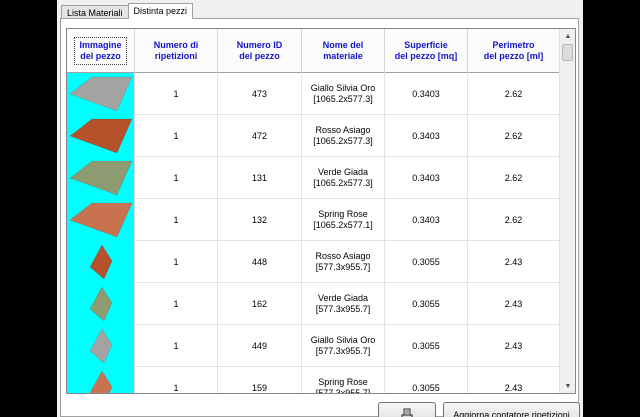  I want to click on piece-id-cell: 132, so click(260, 220).